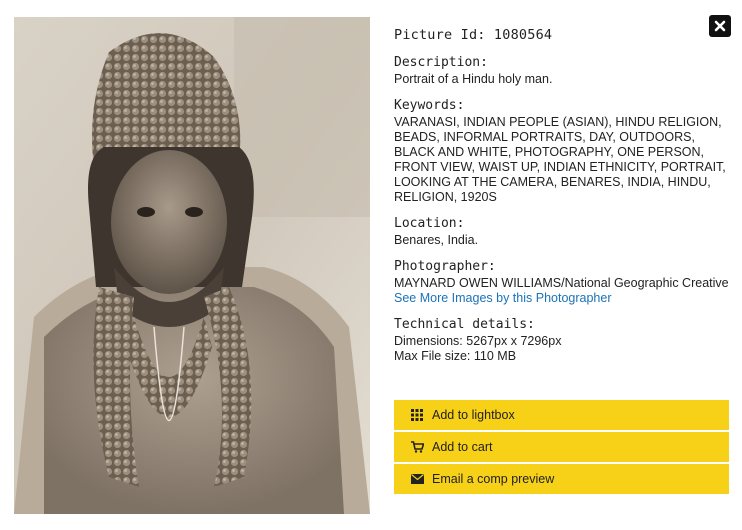  What do you see at coordinates (561, 479) in the screenshot?
I see `email-comp-preview-button: Email a comp preview` at bounding box center [561, 479].